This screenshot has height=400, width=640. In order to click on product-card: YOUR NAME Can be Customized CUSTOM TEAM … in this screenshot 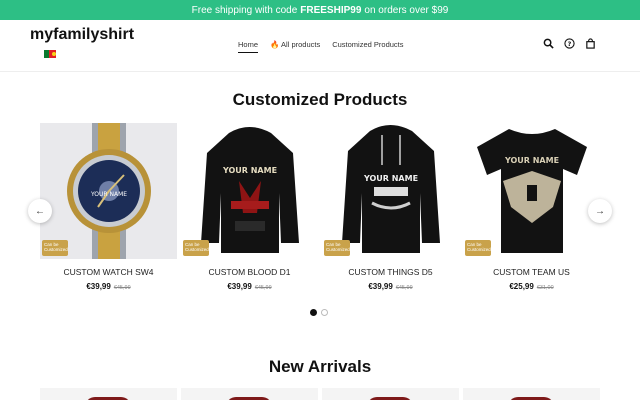, I will do `click(531, 207)`.